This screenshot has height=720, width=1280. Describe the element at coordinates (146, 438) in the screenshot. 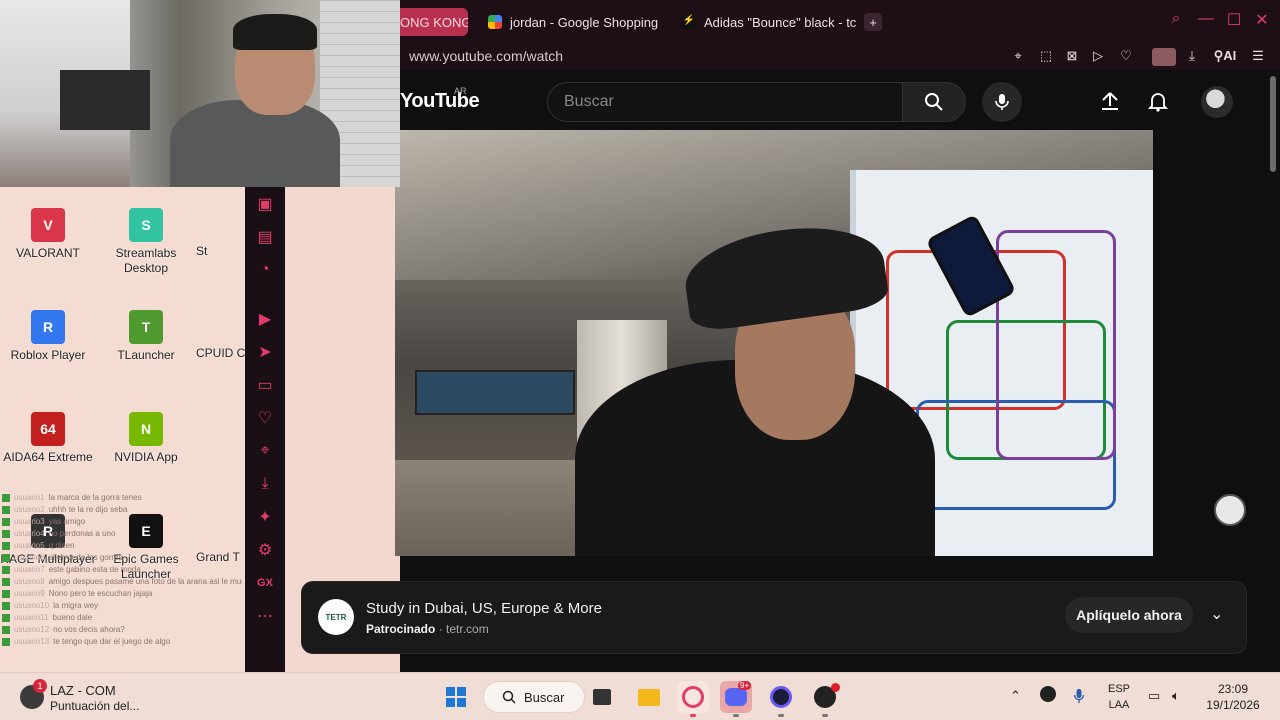

I see `desktop-icon-nvidia: N NVIDIA App` at that location.